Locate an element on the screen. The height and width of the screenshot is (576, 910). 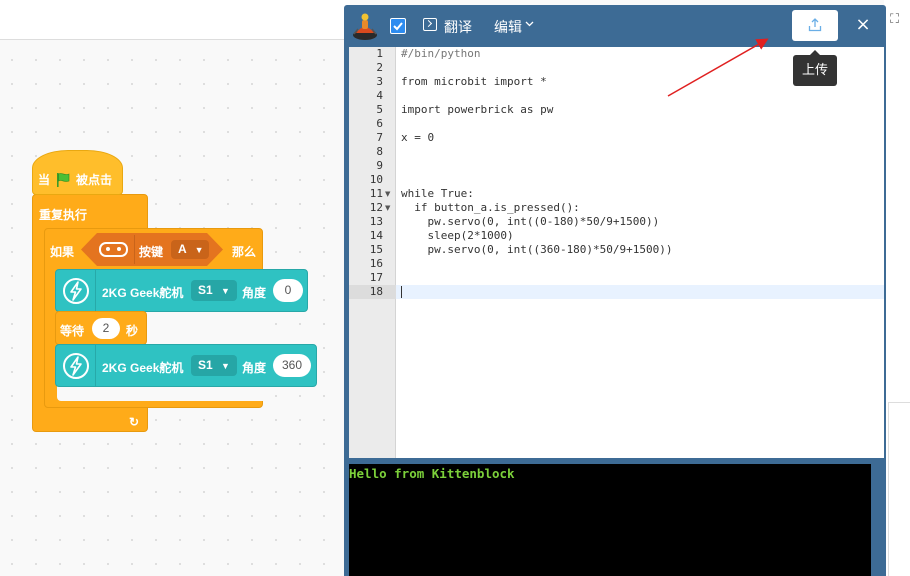
active-line-highlight is located at coordinates (616, 292).